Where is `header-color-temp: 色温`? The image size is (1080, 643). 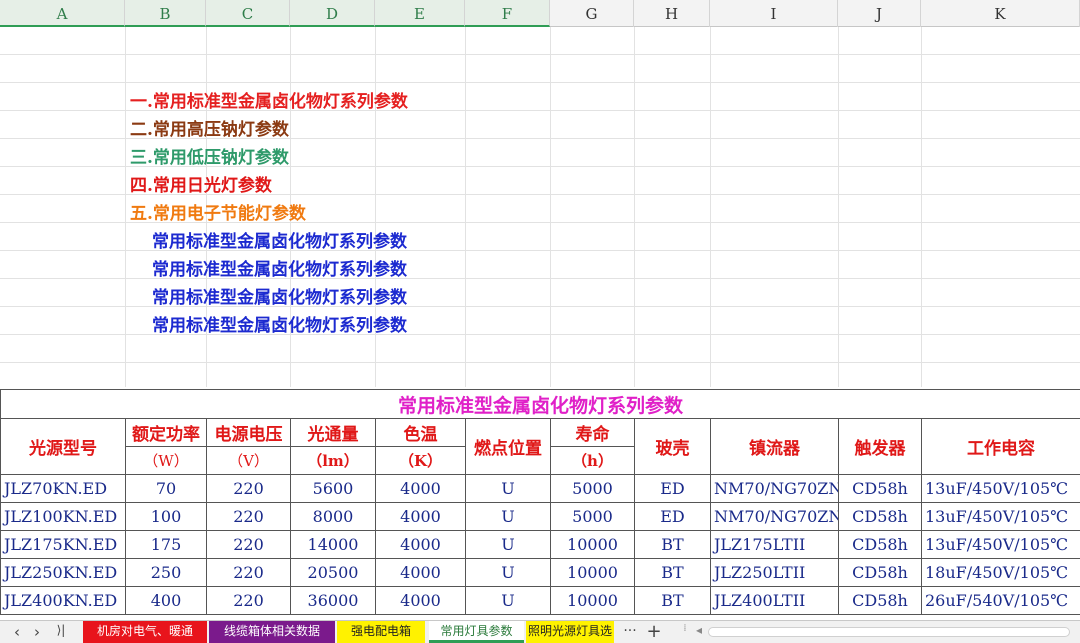 header-color-temp: 色温 is located at coordinates (420, 432).